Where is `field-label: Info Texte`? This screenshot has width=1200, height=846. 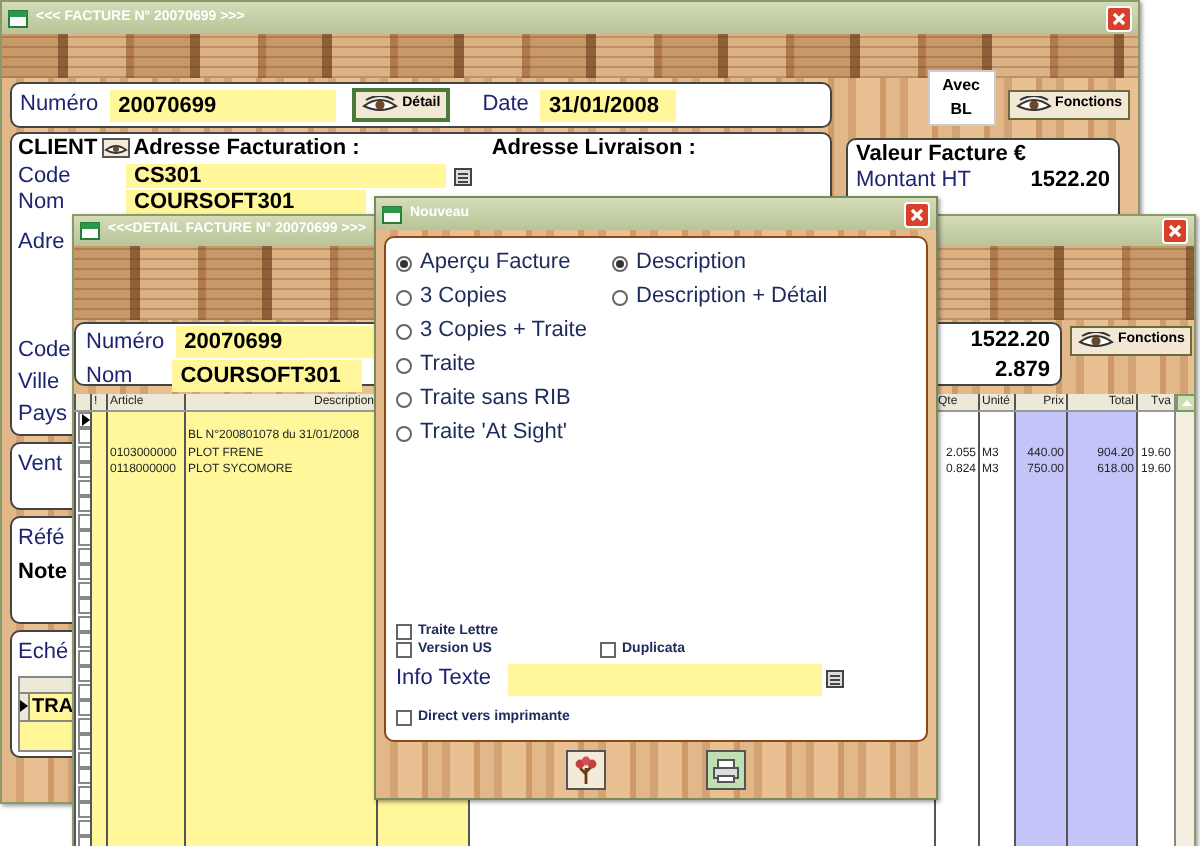 field-label: Info Texte is located at coordinates (443, 679).